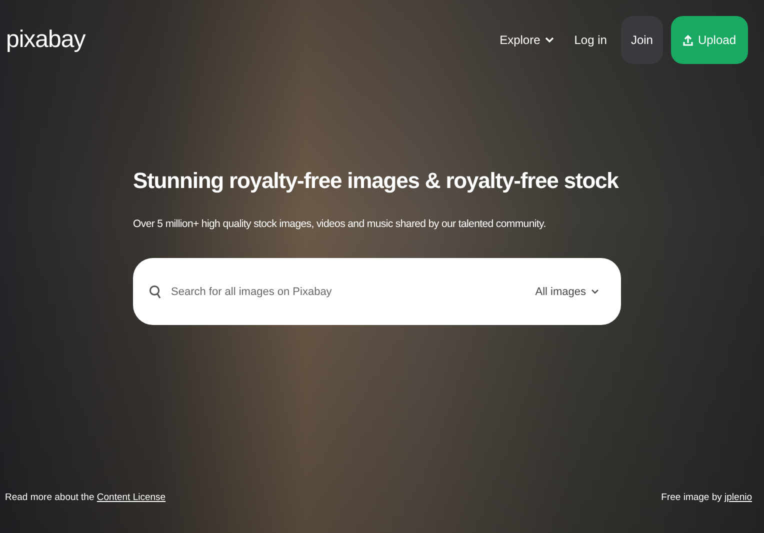  Describe the element at coordinates (706, 497) in the screenshot. I see `image-credit: Free image by jplenio` at that location.